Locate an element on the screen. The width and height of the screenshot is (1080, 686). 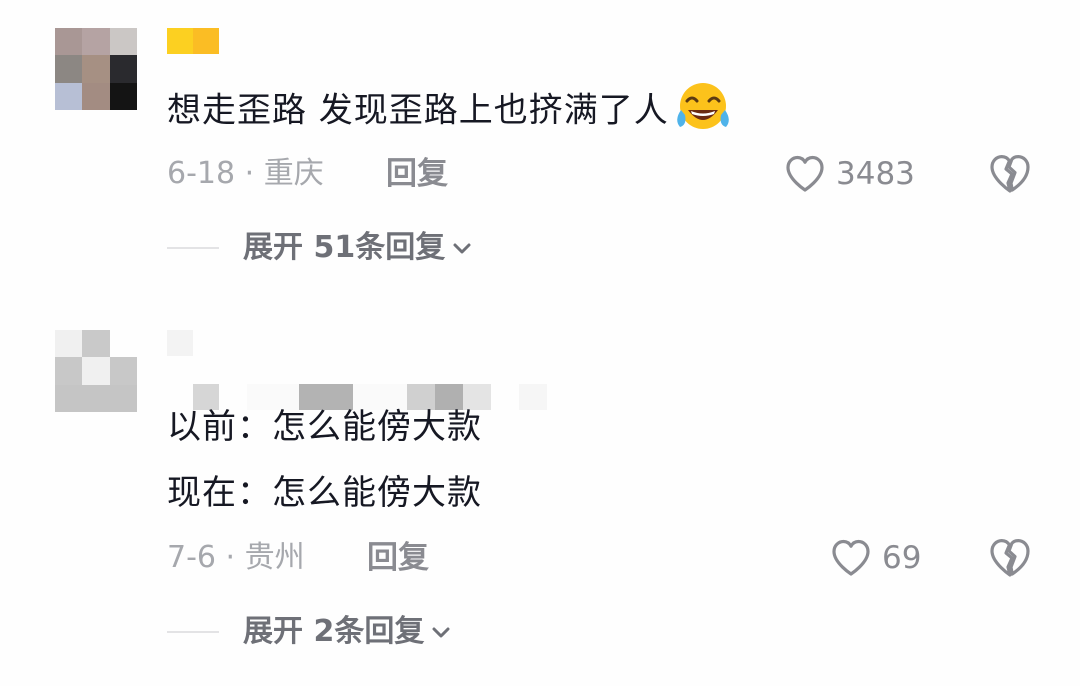
like-button: 69 is located at coordinates (875, 558).